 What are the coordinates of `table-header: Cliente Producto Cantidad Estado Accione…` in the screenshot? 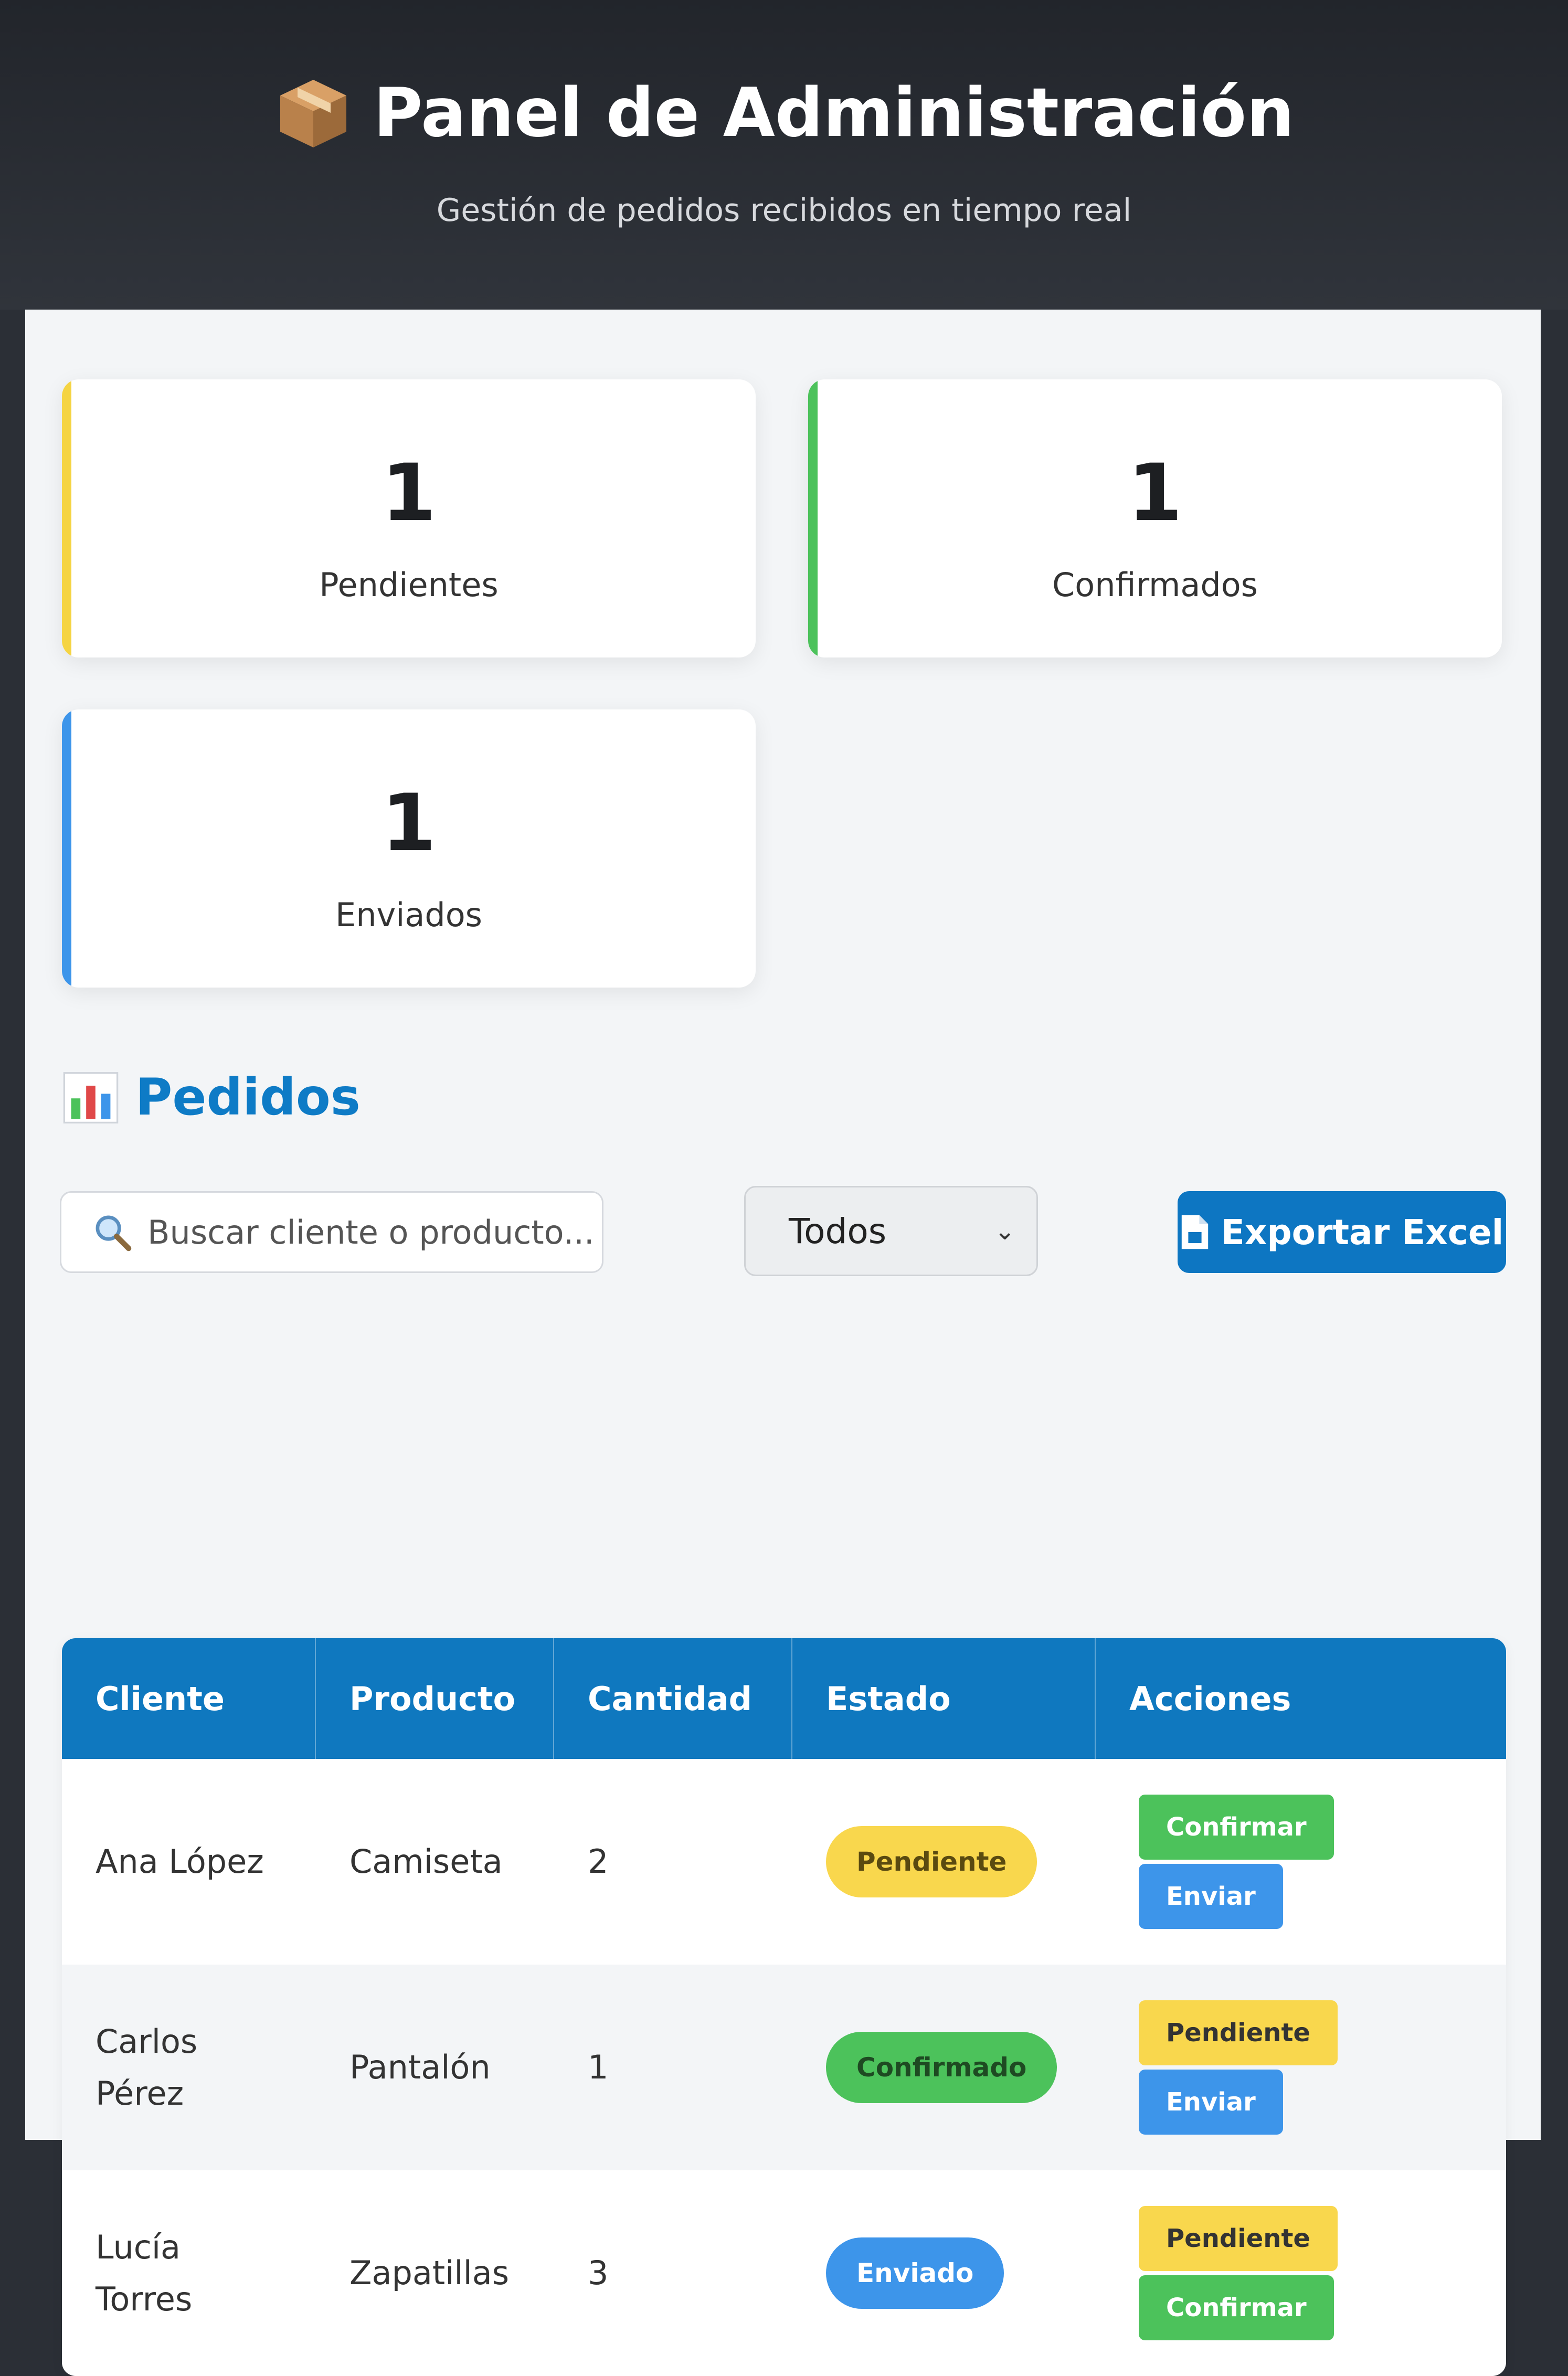 It's located at (784, 1698).